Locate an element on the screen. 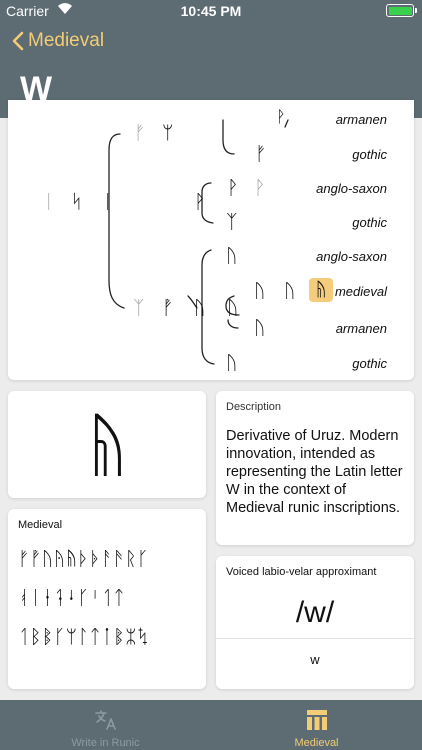  tab-medieval: Medieval is located at coordinates (316, 725).